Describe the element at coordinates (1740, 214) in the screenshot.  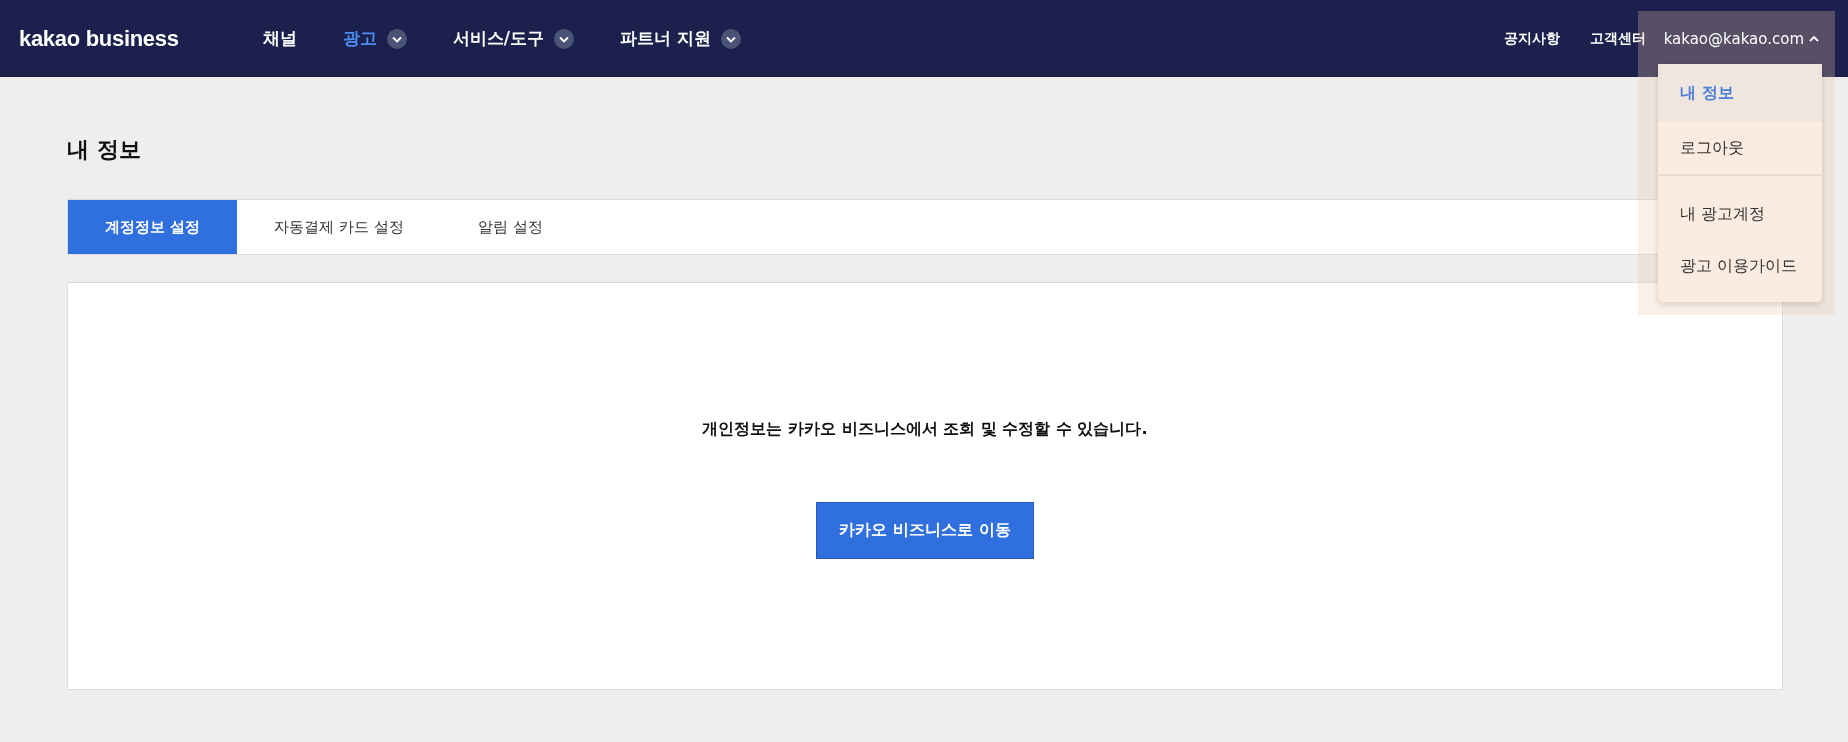
I see `menu-item: 내 광고계정` at that location.